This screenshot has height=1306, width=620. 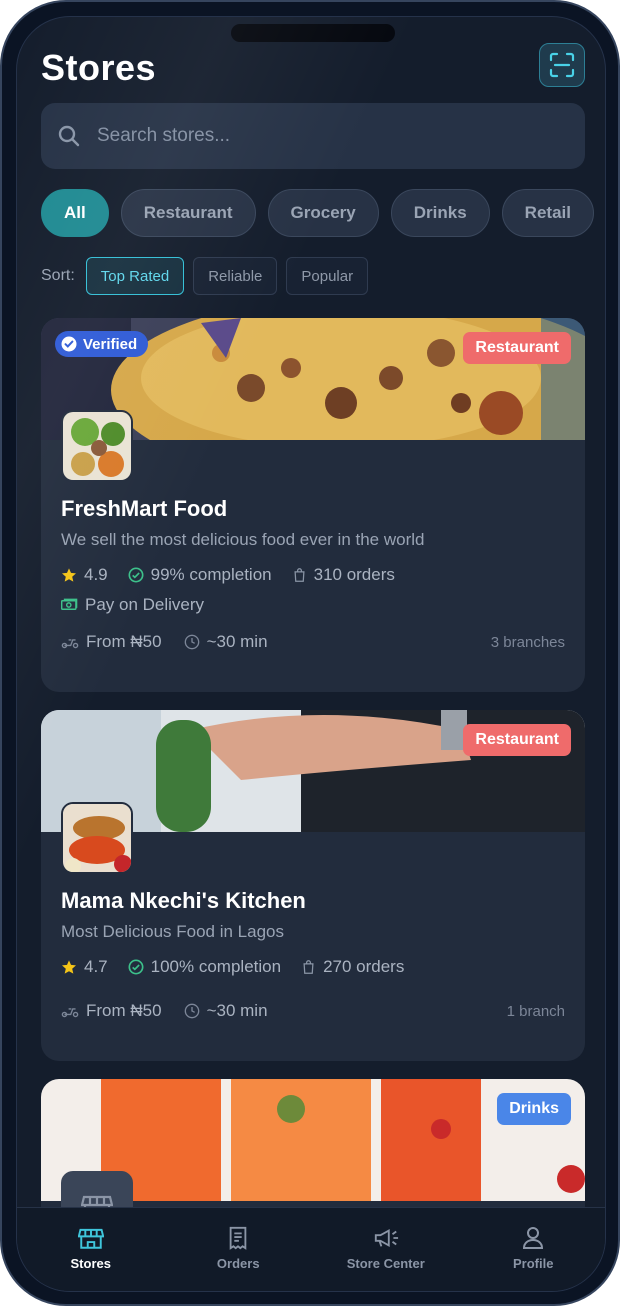 What do you see at coordinates (386, 1238) in the screenshot?
I see `megaphone-icon` at bounding box center [386, 1238].